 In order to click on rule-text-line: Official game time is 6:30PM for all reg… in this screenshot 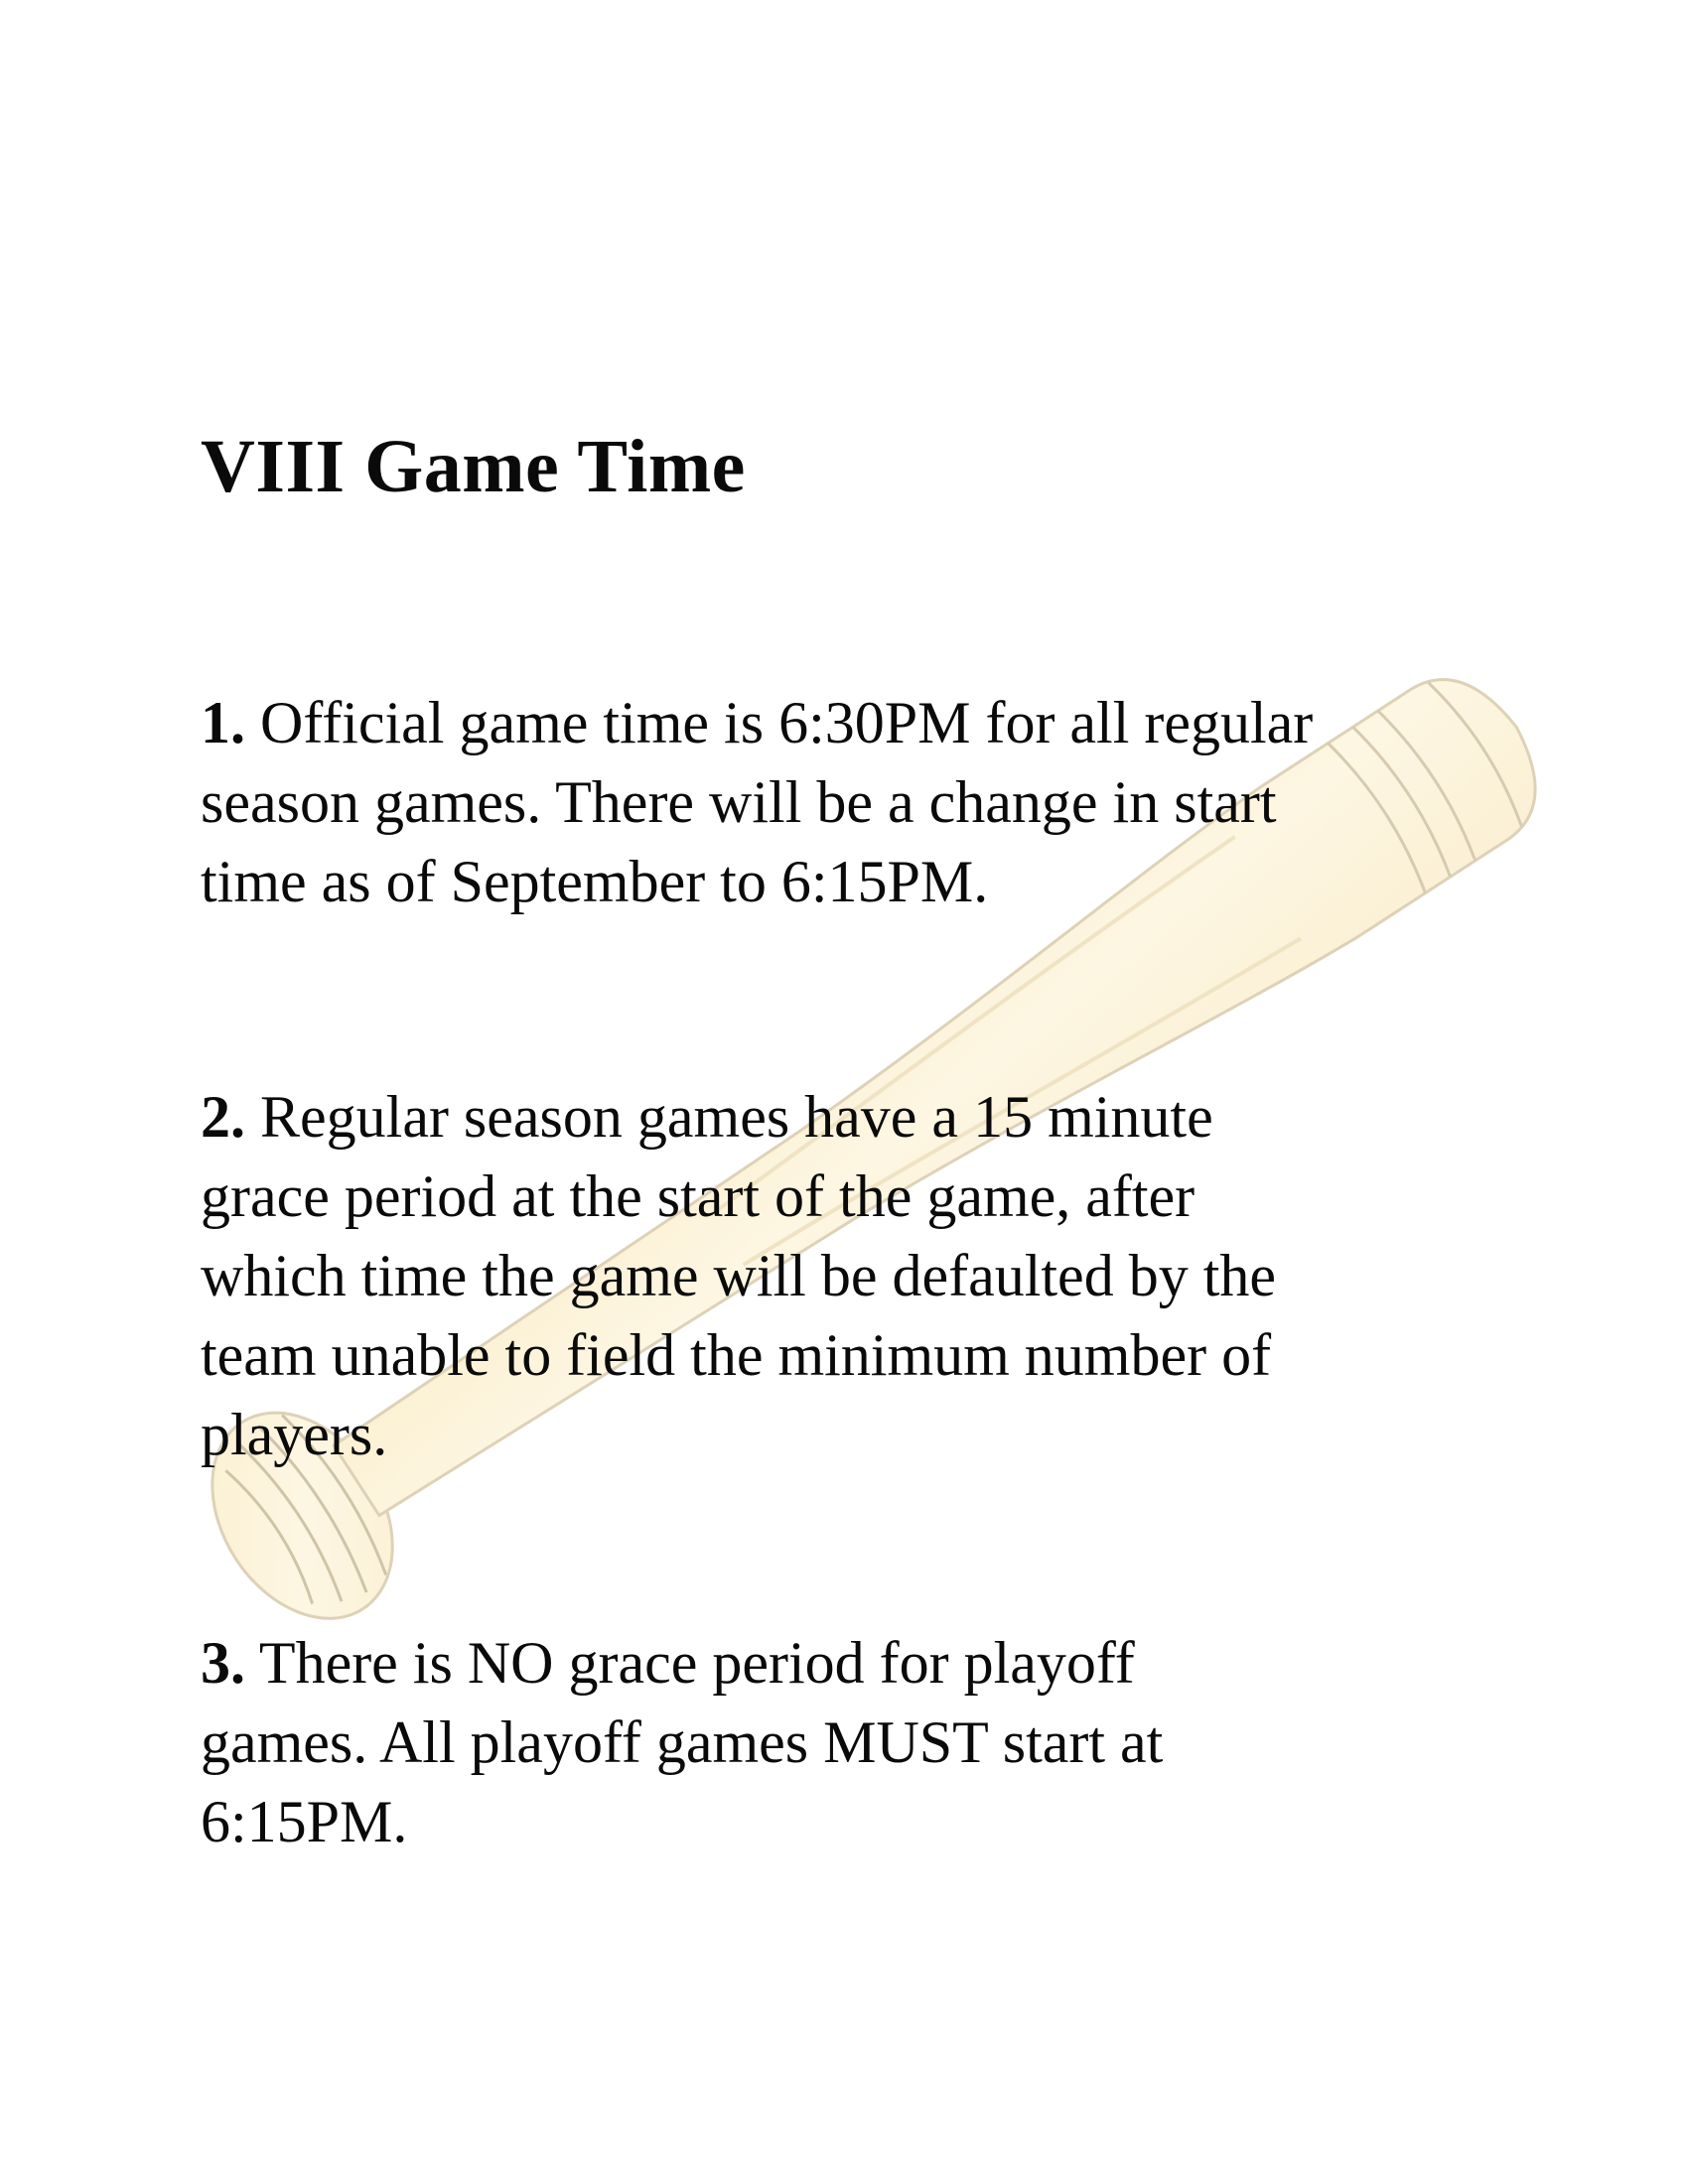, I will do `click(787, 722)`.